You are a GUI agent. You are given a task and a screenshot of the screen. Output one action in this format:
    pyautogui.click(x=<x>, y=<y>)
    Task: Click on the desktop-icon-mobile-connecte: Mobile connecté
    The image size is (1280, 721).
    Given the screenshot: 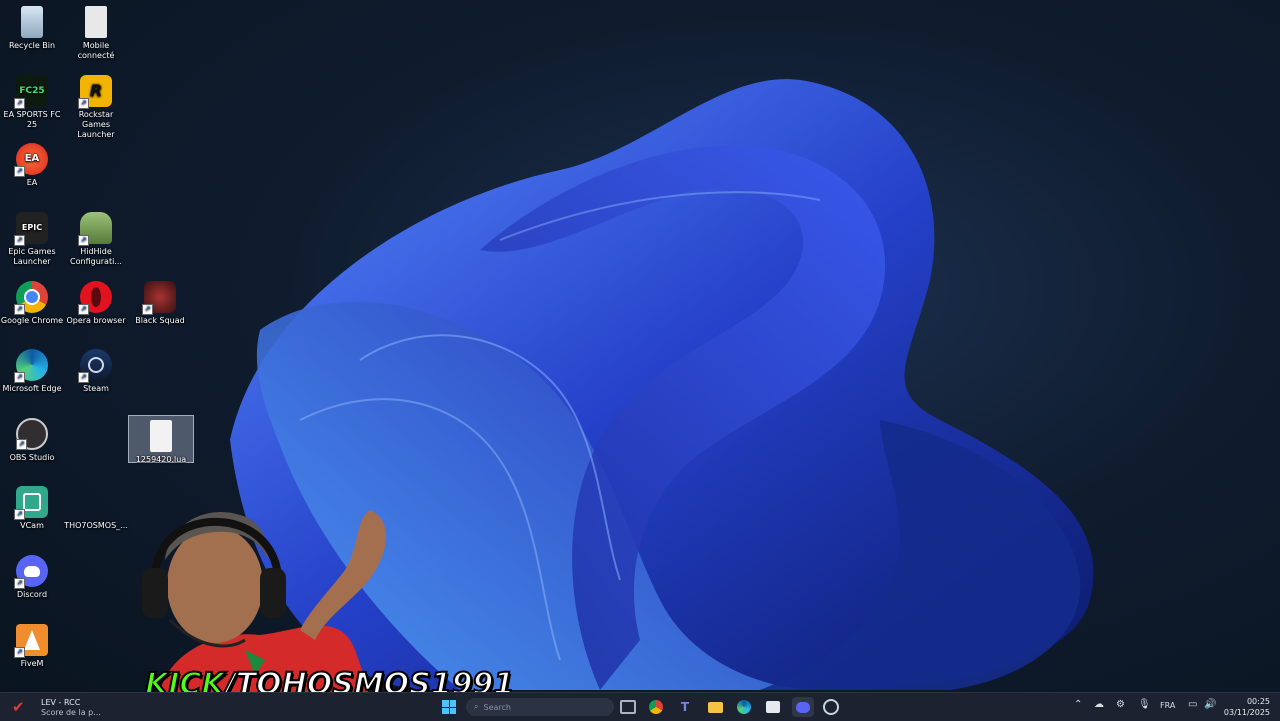 What is the action you would take?
    pyautogui.click(x=96, y=33)
    